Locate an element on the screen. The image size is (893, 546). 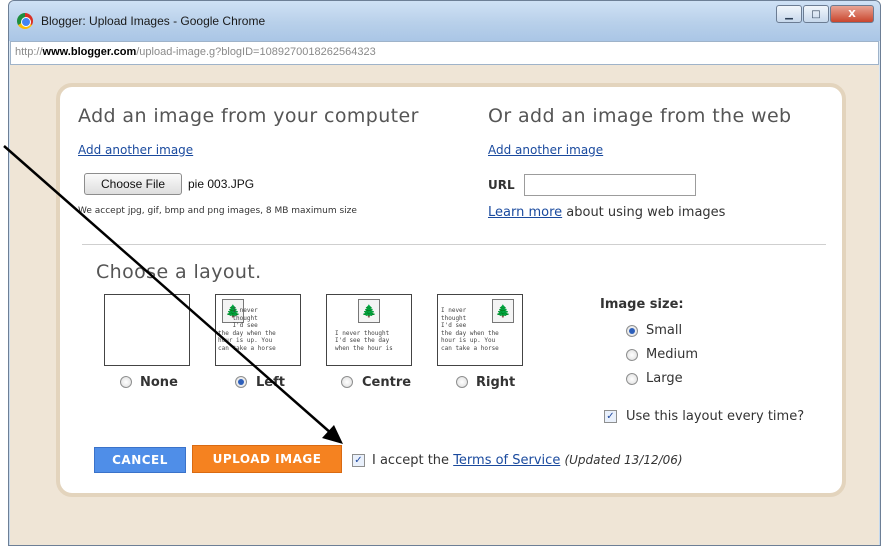
size-small-radio is located at coordinates (632, 331).